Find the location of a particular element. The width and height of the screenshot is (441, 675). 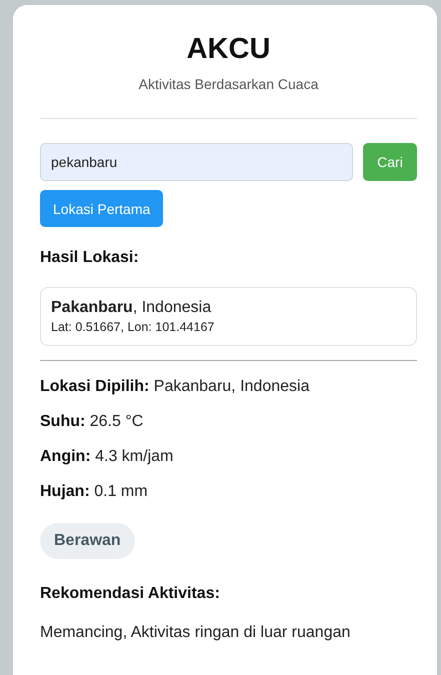

location-name: Pakanbaru, Indonesia is located at coordinates (131, 308).